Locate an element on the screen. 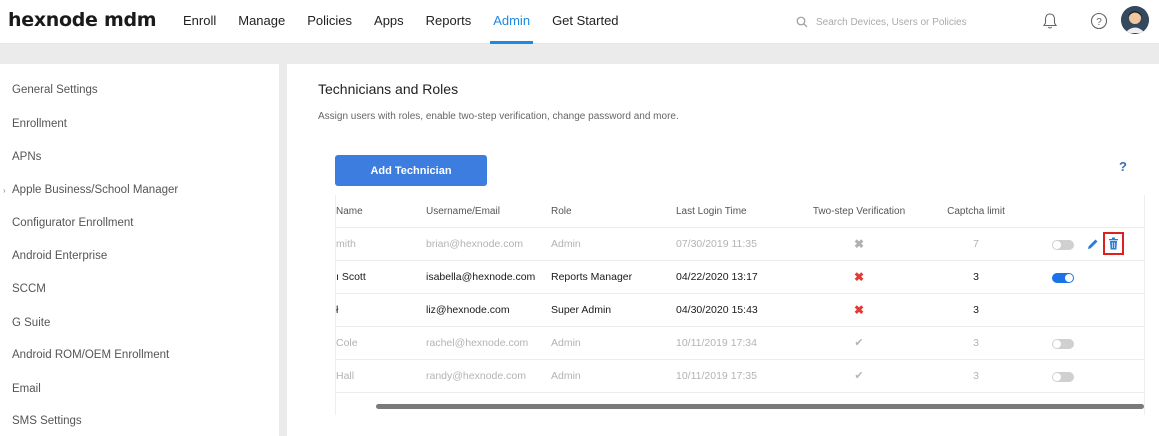 The height and width of the screenshot is (436, 1159). cell-name: Cole is located at coordinates (347, 343).